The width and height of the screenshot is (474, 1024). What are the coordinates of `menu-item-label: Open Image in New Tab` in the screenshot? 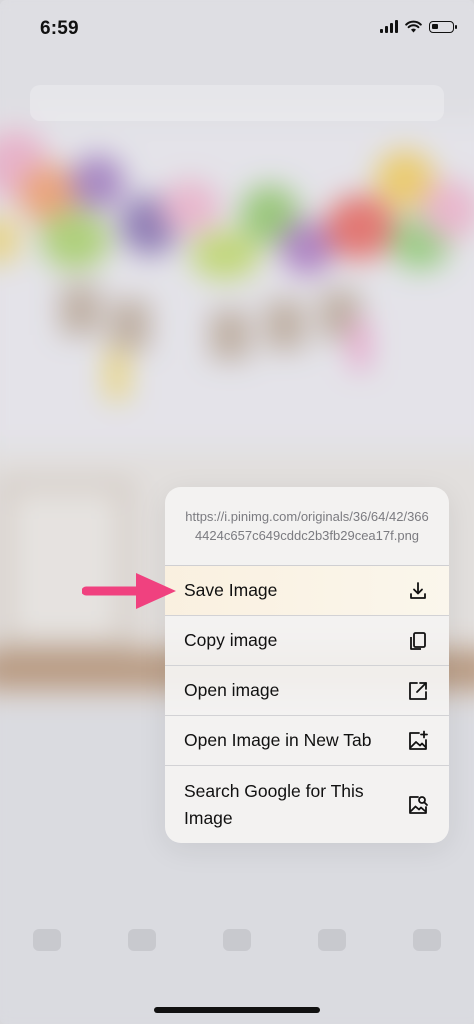 It's located at (278, 740).